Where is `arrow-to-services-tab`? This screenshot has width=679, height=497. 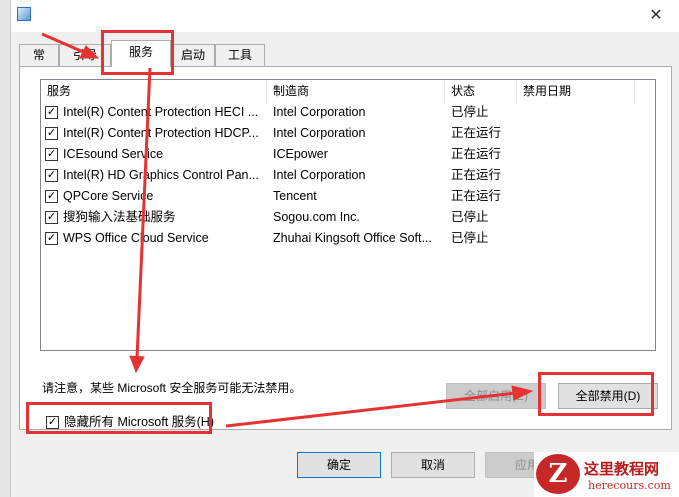
arrow-to-services-tab is located at coordinates (65, 44).